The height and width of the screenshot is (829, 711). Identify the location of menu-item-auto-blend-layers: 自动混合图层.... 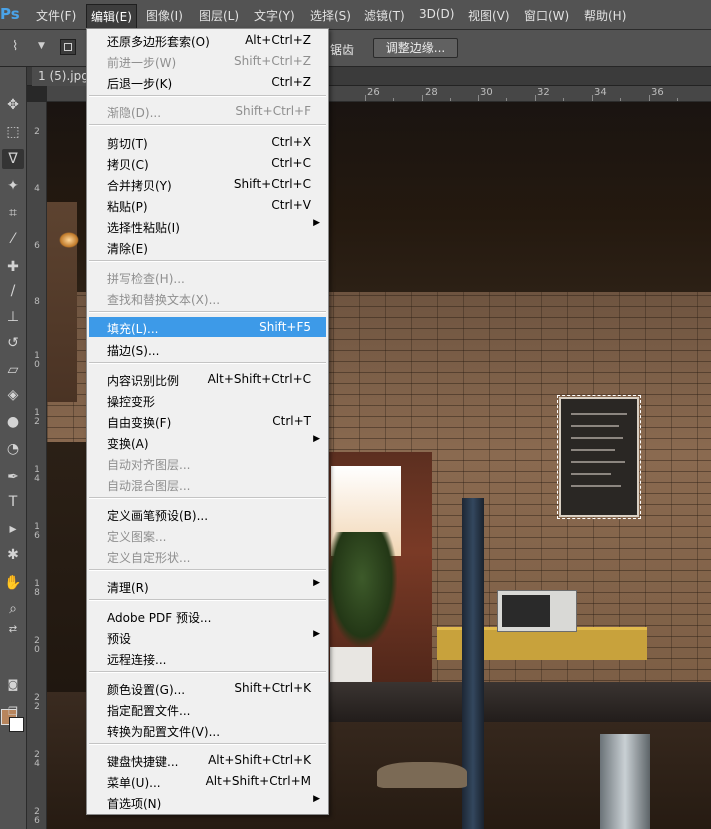
(149, 486).